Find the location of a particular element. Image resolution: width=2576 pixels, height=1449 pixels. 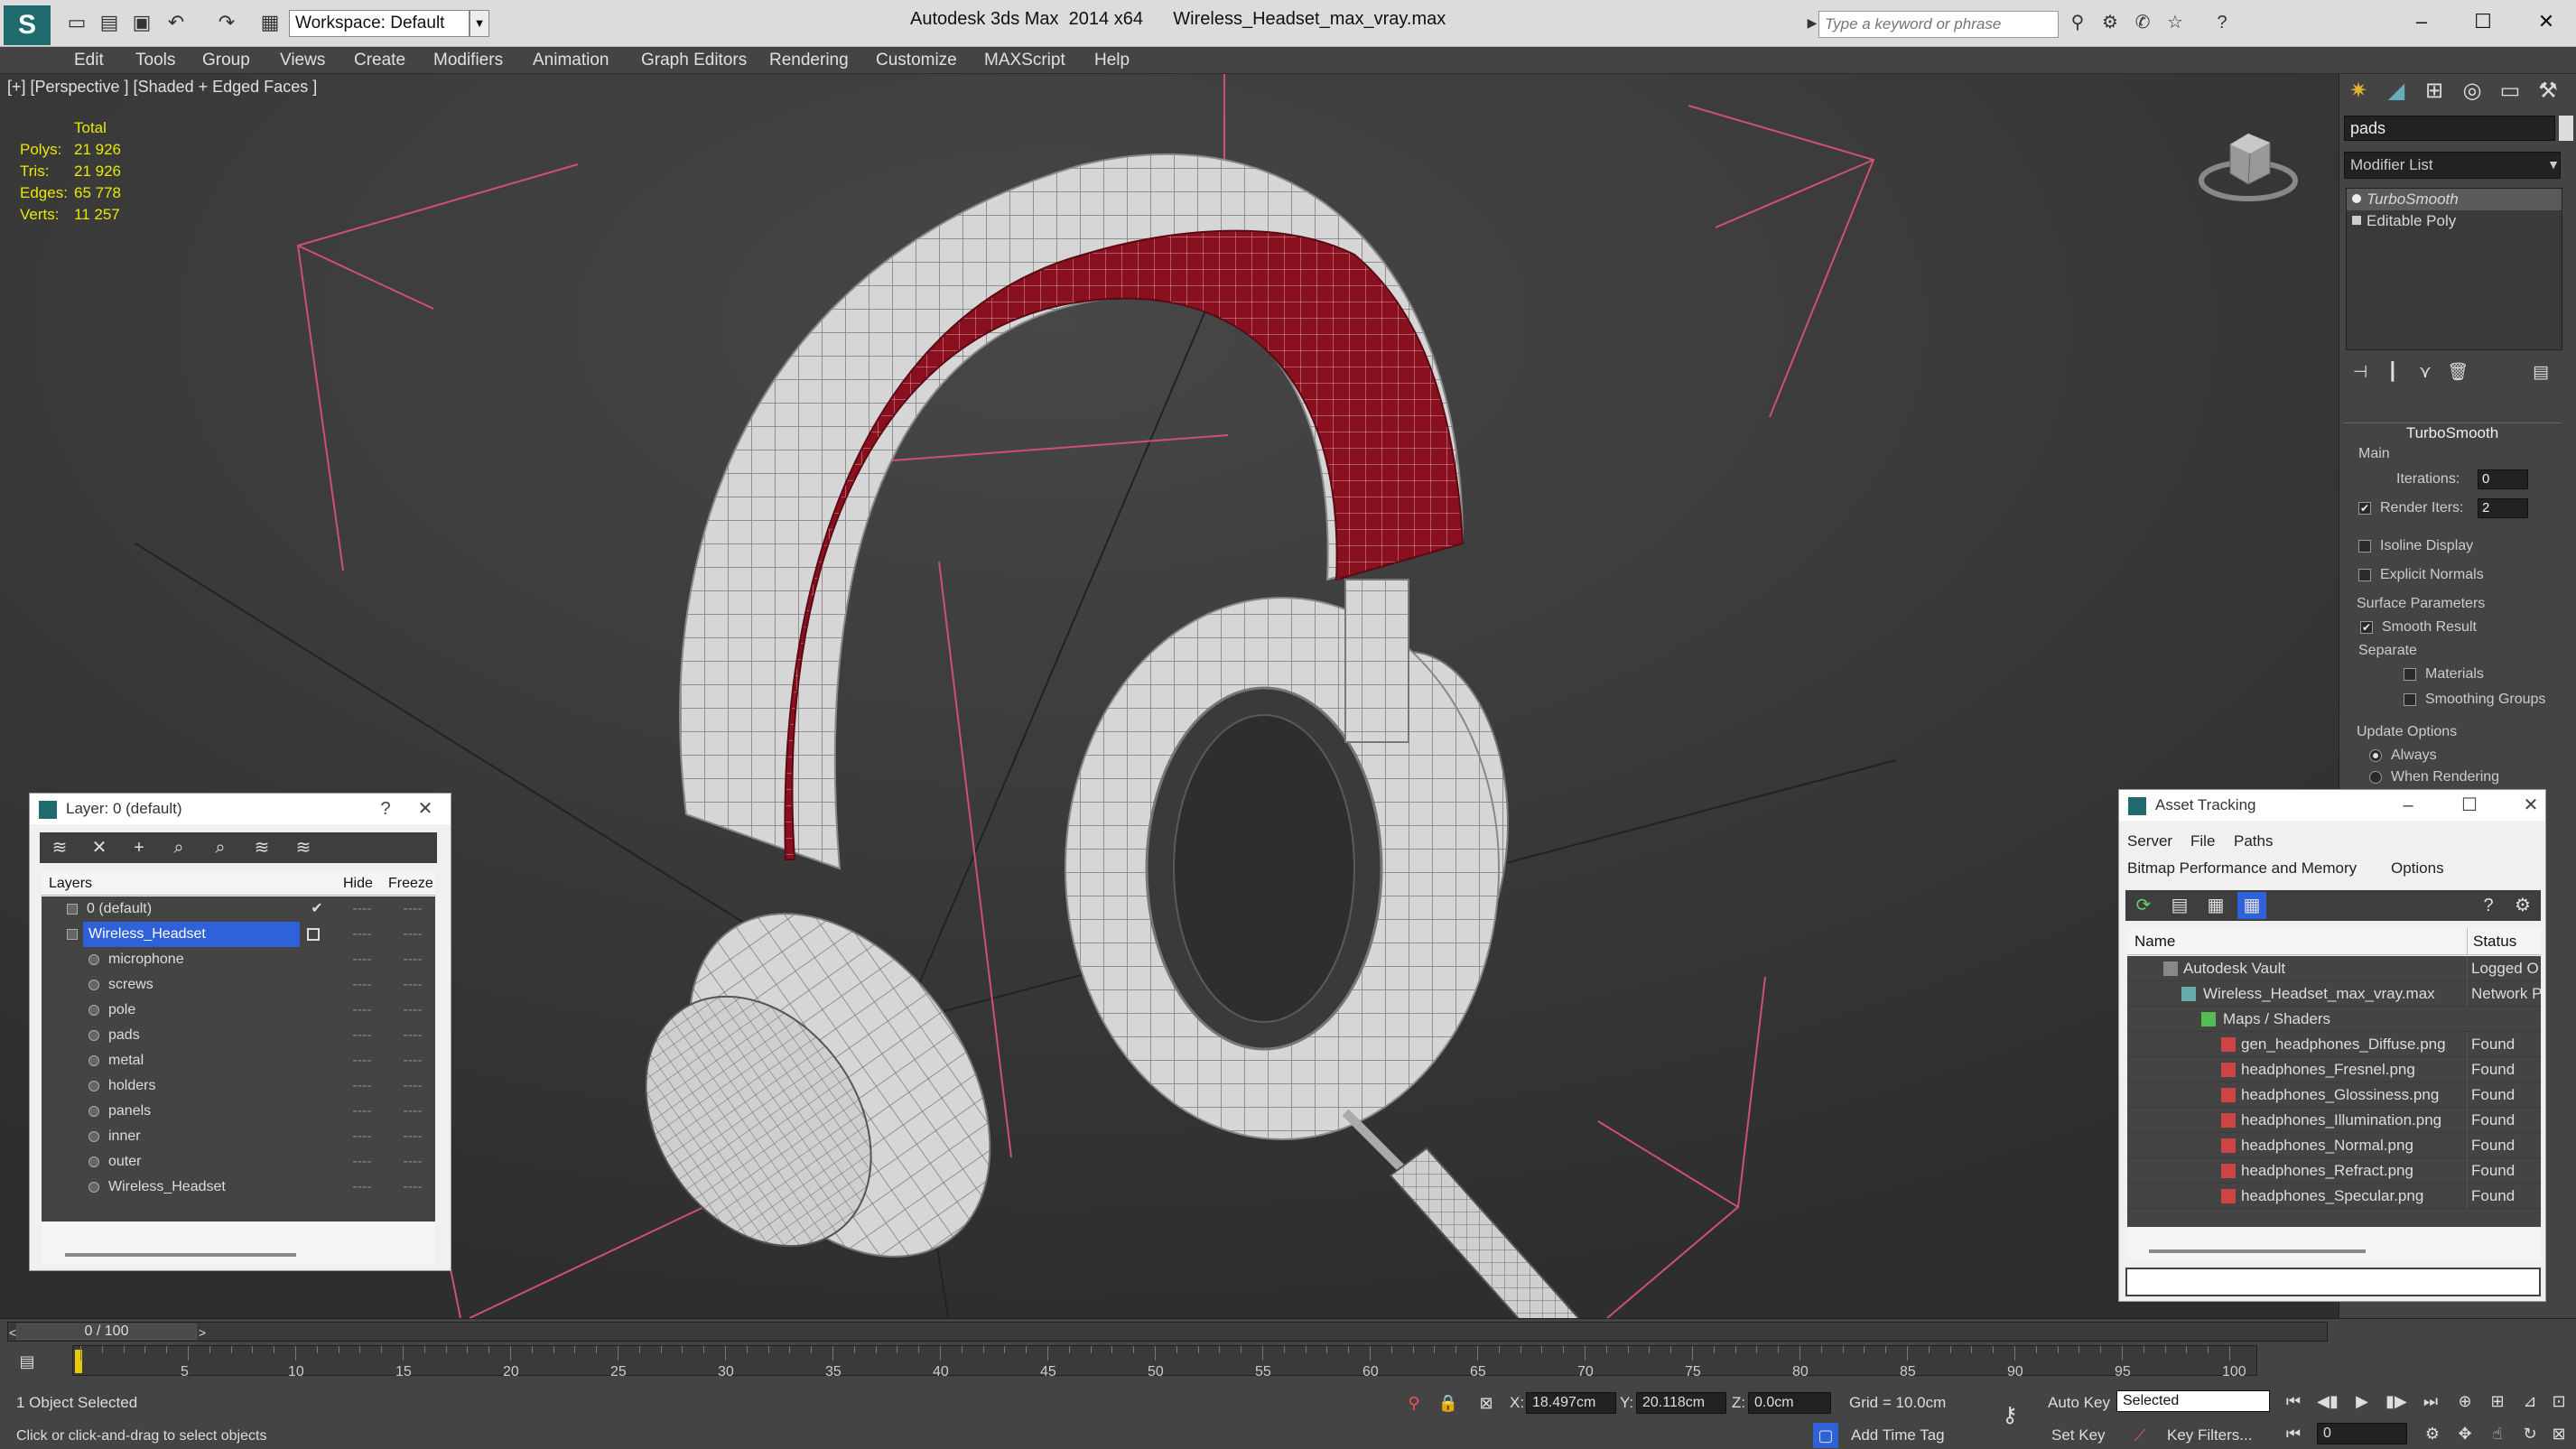

asset-path-field is located at coordinates (2333, 1282).